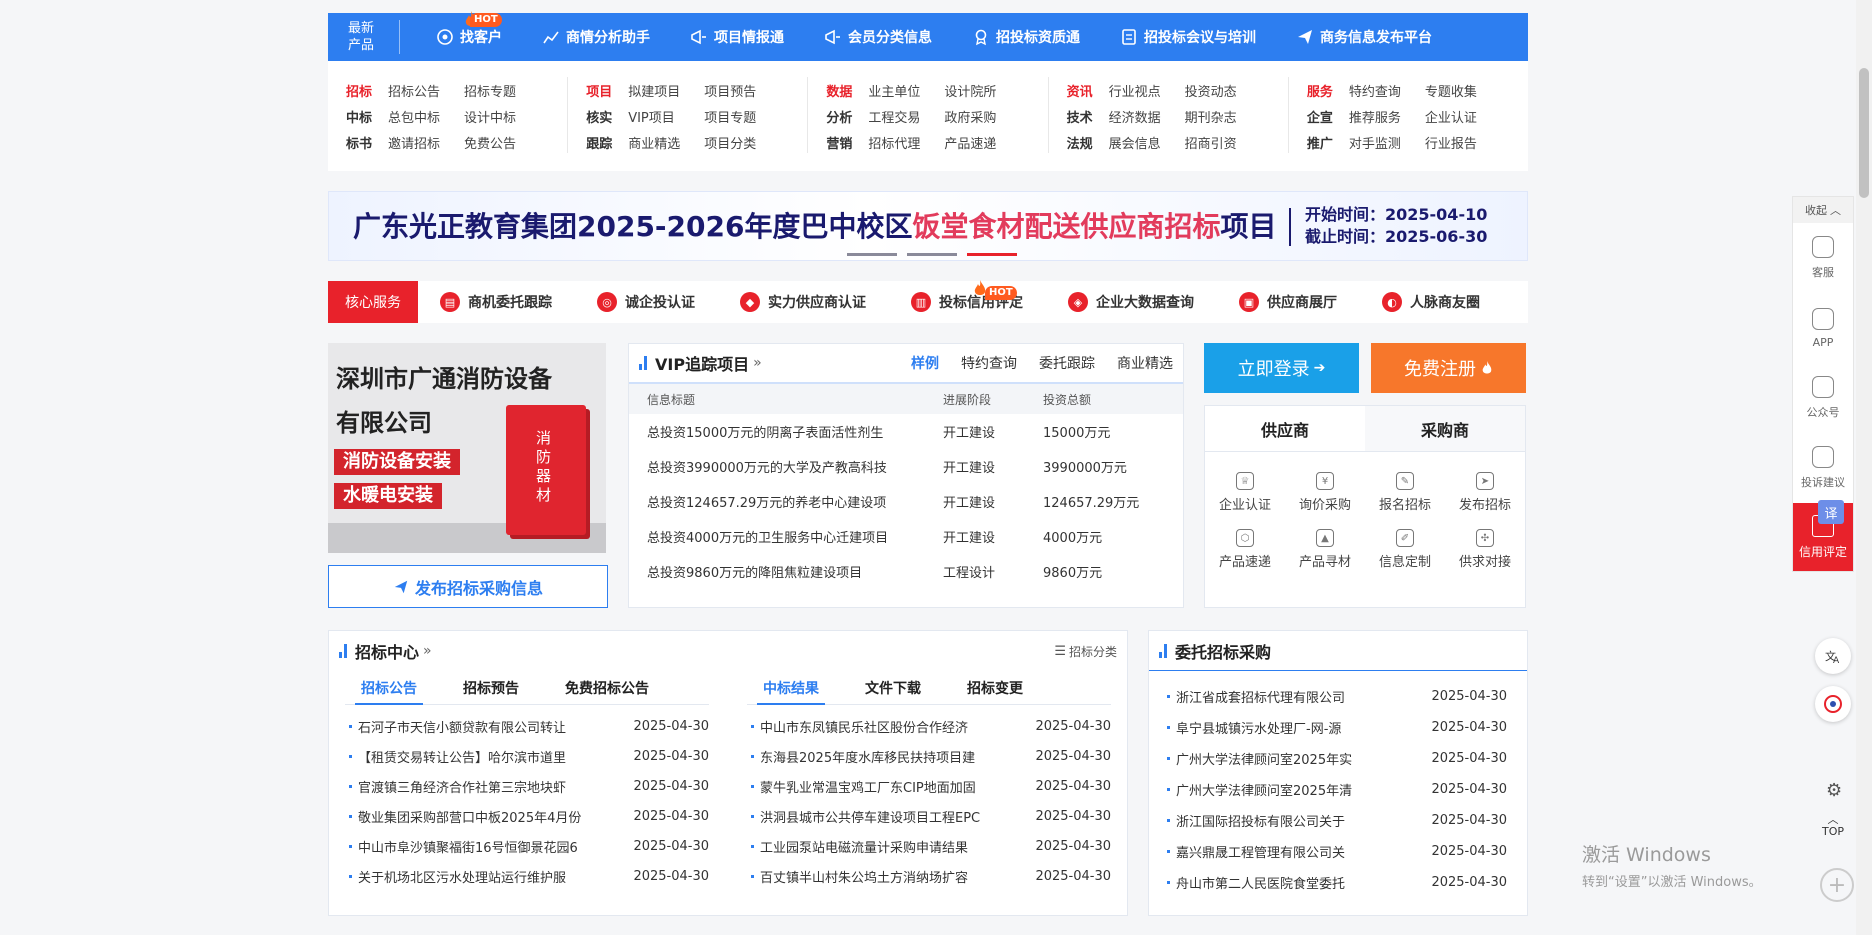  Describe the element at coordinates (786, 501) in the screenshot. I see `table-cell: 总投资124657.29万元的养老中心建设项` at that location.